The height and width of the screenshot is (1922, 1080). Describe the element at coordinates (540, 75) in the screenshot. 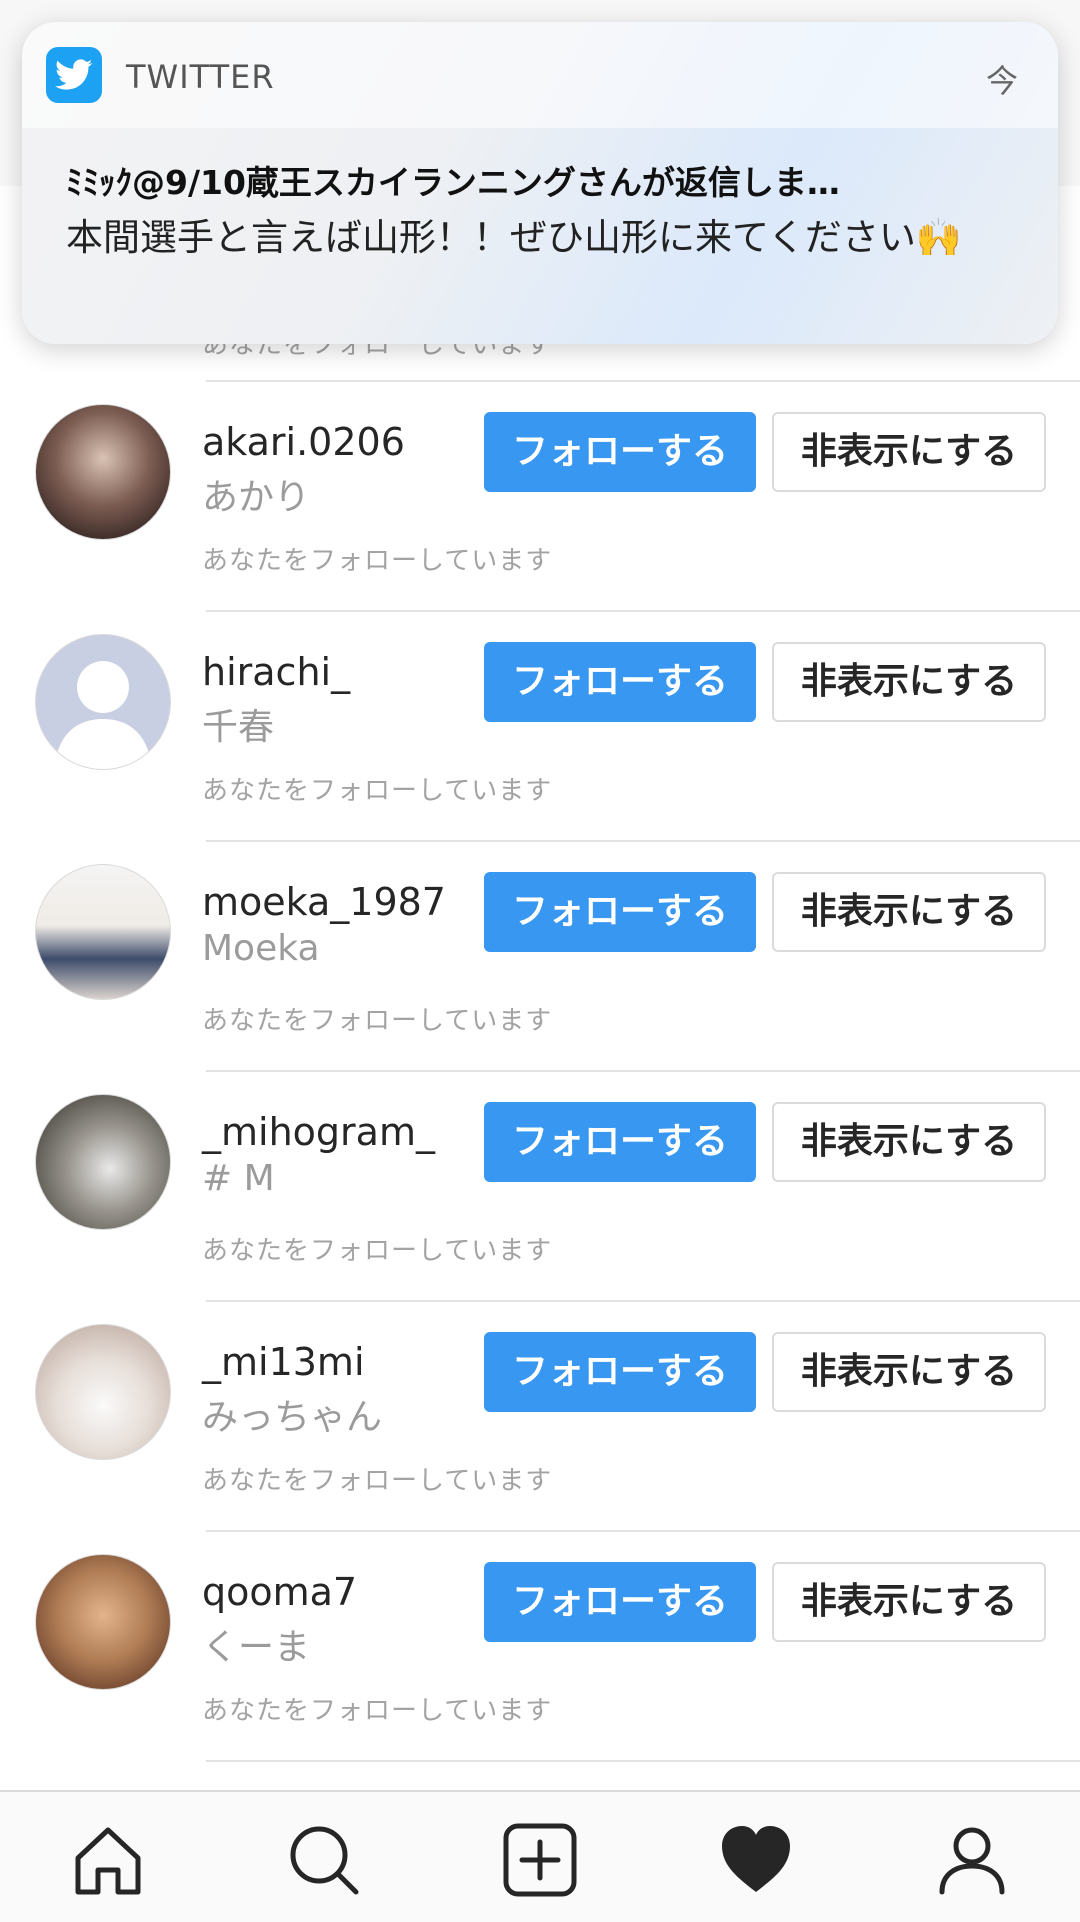

I see `notification-header: TWITTER 今` at that location.